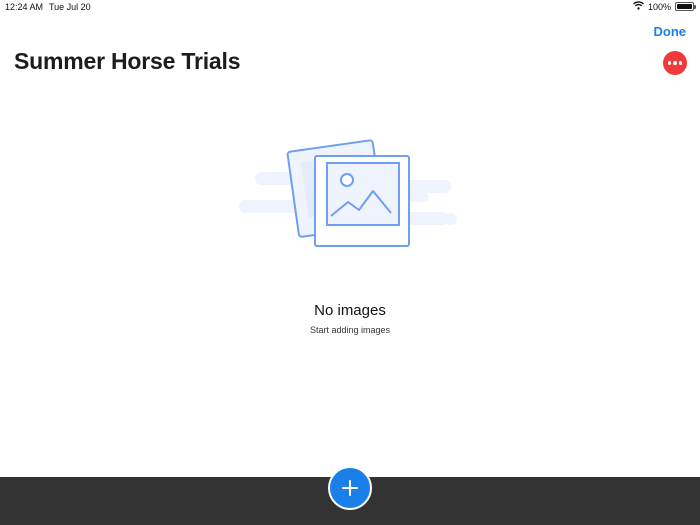  What do you see at coordinates (350, 330) in the screenshot?
I see `empty-state-subtitle: Start adding images` at bounding box center [350, 330].